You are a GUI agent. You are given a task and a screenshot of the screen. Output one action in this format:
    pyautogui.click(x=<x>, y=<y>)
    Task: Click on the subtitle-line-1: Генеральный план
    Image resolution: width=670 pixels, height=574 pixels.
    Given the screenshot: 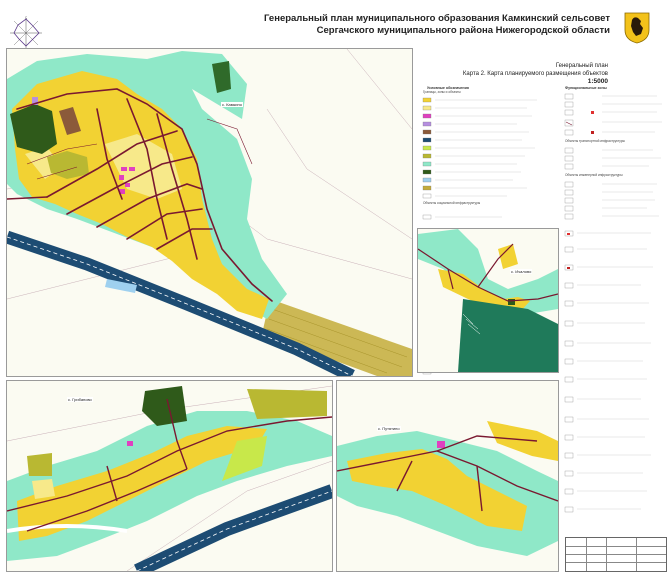 What is the action you would take?
    pyautogui.click(x=581, y=66)
    